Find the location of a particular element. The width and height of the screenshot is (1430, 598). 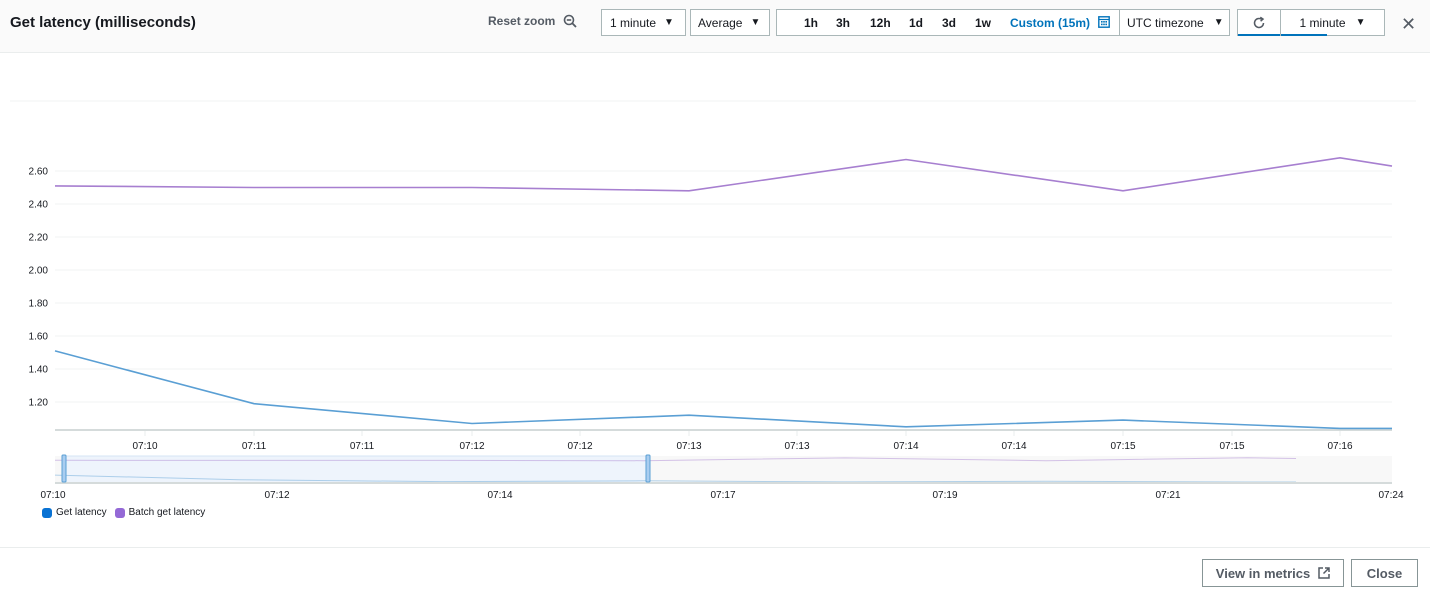

legend-label: Batch get latency is located at coordinates (167, 512).